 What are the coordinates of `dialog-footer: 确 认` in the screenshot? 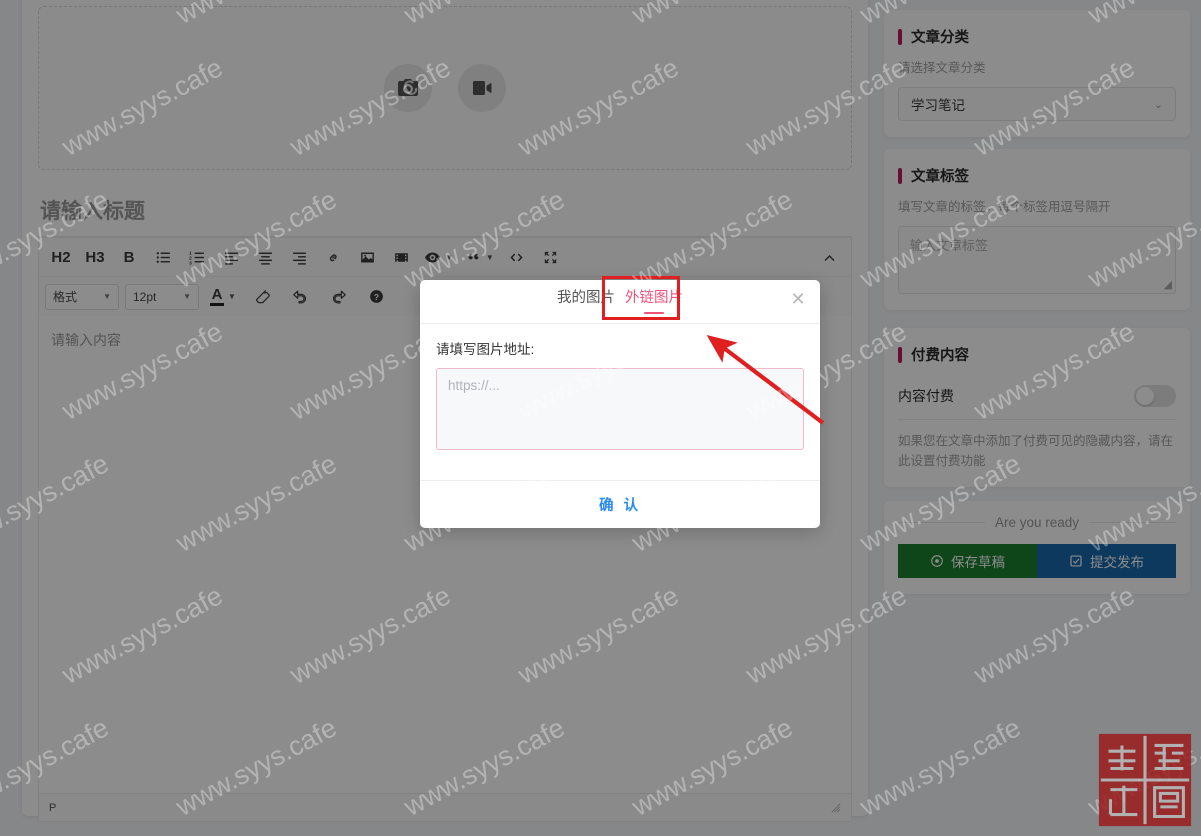 It's located at (620, 504).